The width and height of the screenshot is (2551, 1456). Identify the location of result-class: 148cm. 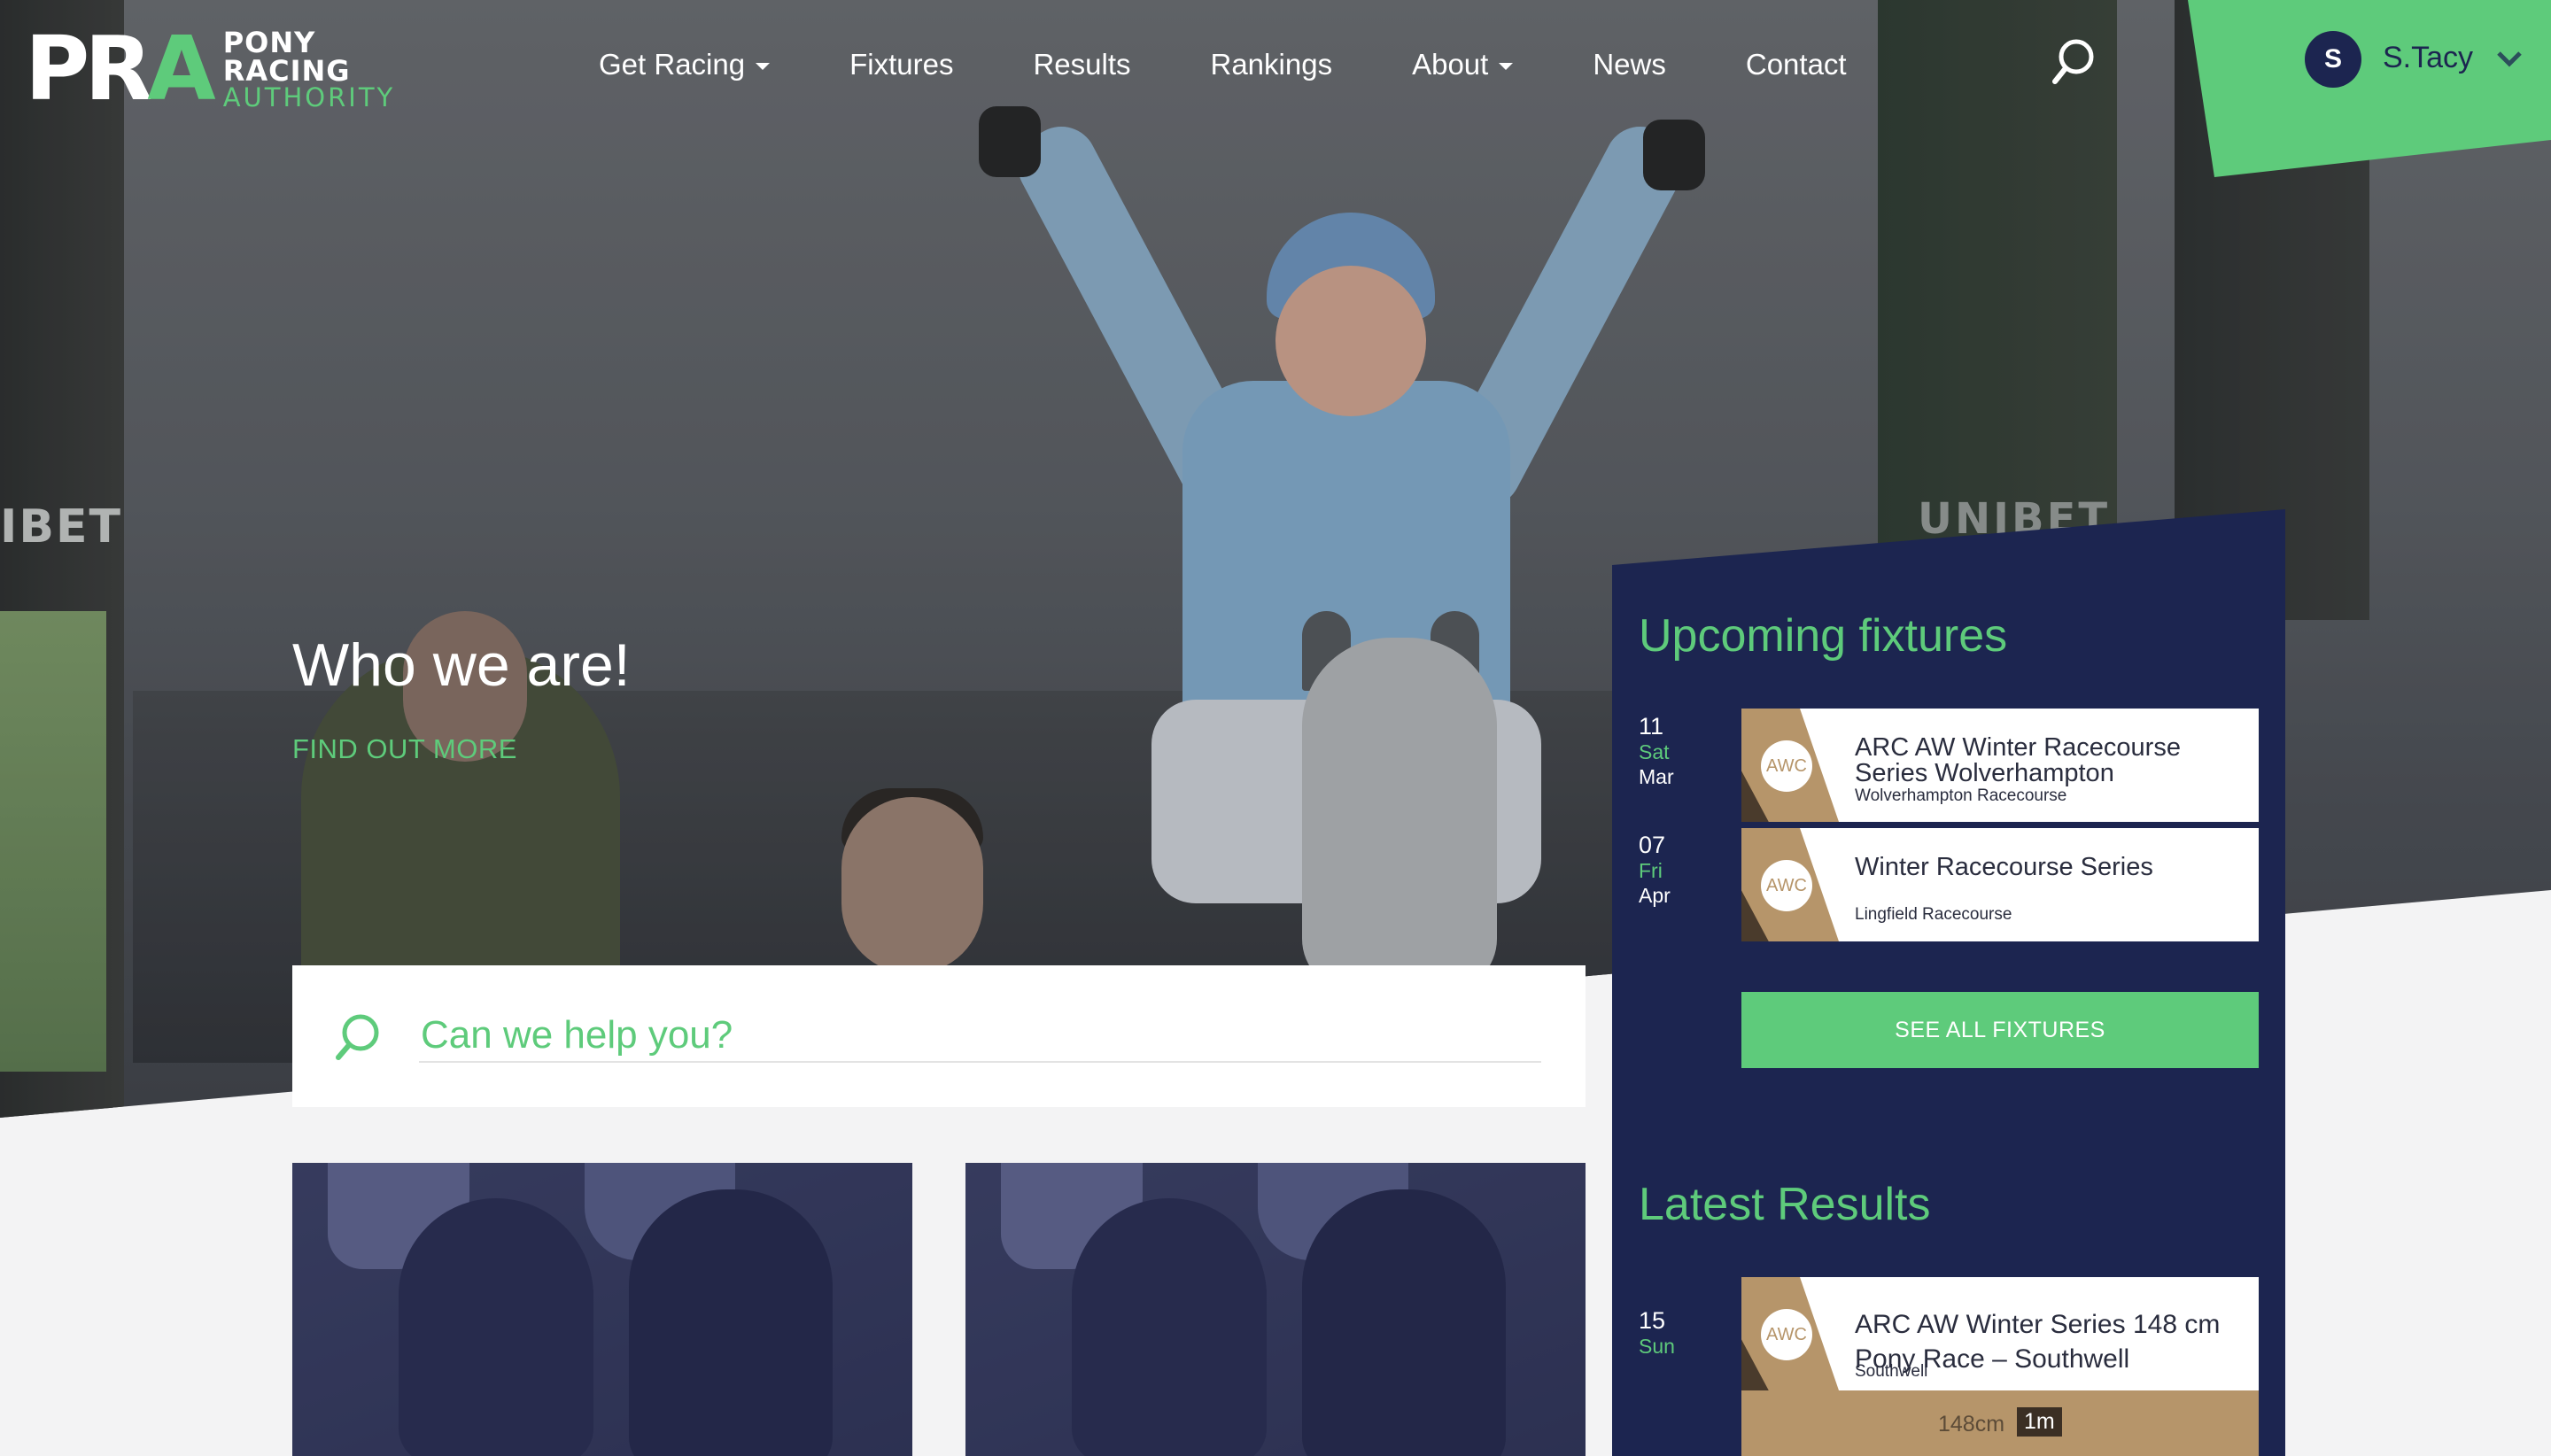
(1972, 1424).